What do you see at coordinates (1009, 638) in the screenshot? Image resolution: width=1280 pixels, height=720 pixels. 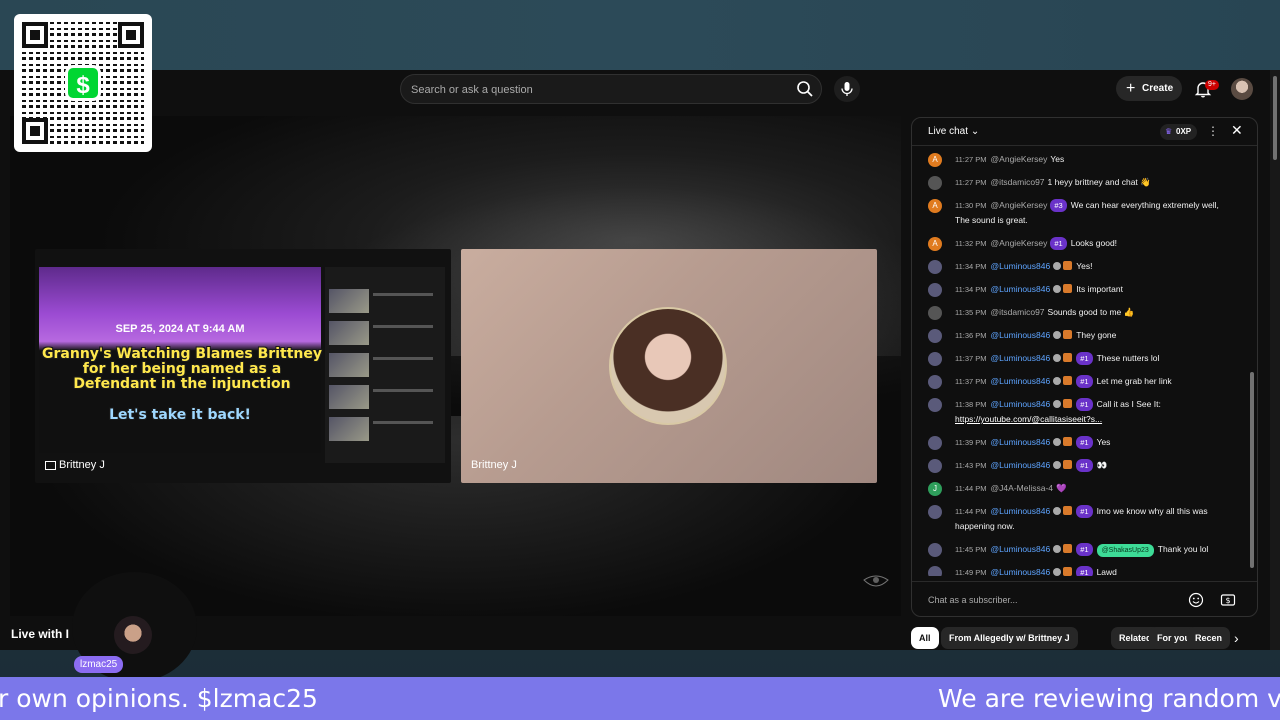 I see `filter-chip: From Allegedly w/ Brittney J` at bounding box center [1009, 638].